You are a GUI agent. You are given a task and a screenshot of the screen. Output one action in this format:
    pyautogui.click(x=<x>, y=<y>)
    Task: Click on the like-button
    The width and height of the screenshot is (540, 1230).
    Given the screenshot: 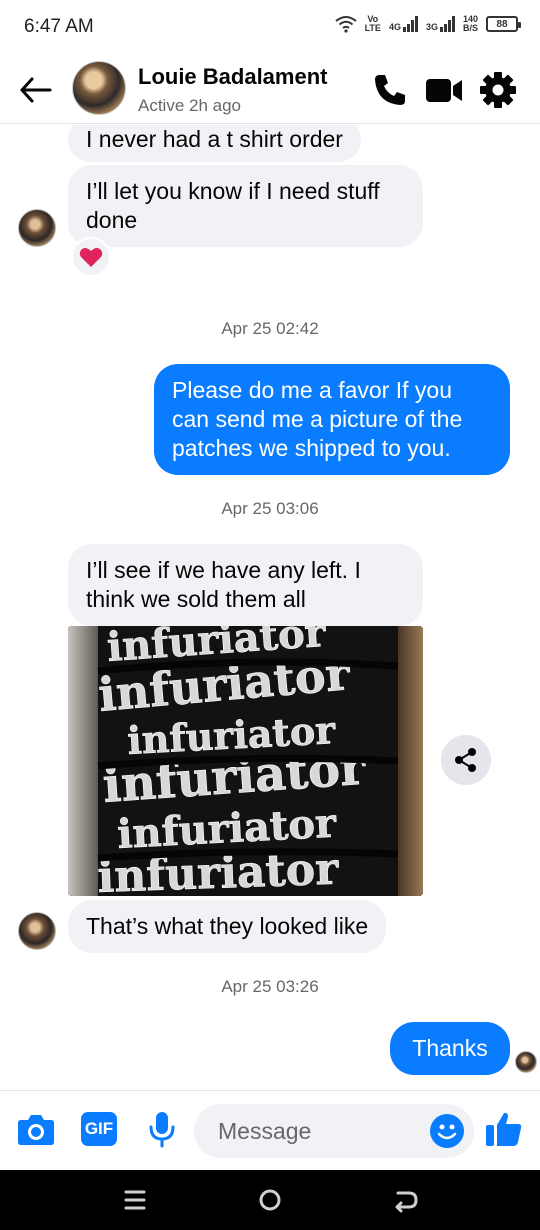 What is the action you would take?
    pyautogui.click(x=504, y=1129)
    